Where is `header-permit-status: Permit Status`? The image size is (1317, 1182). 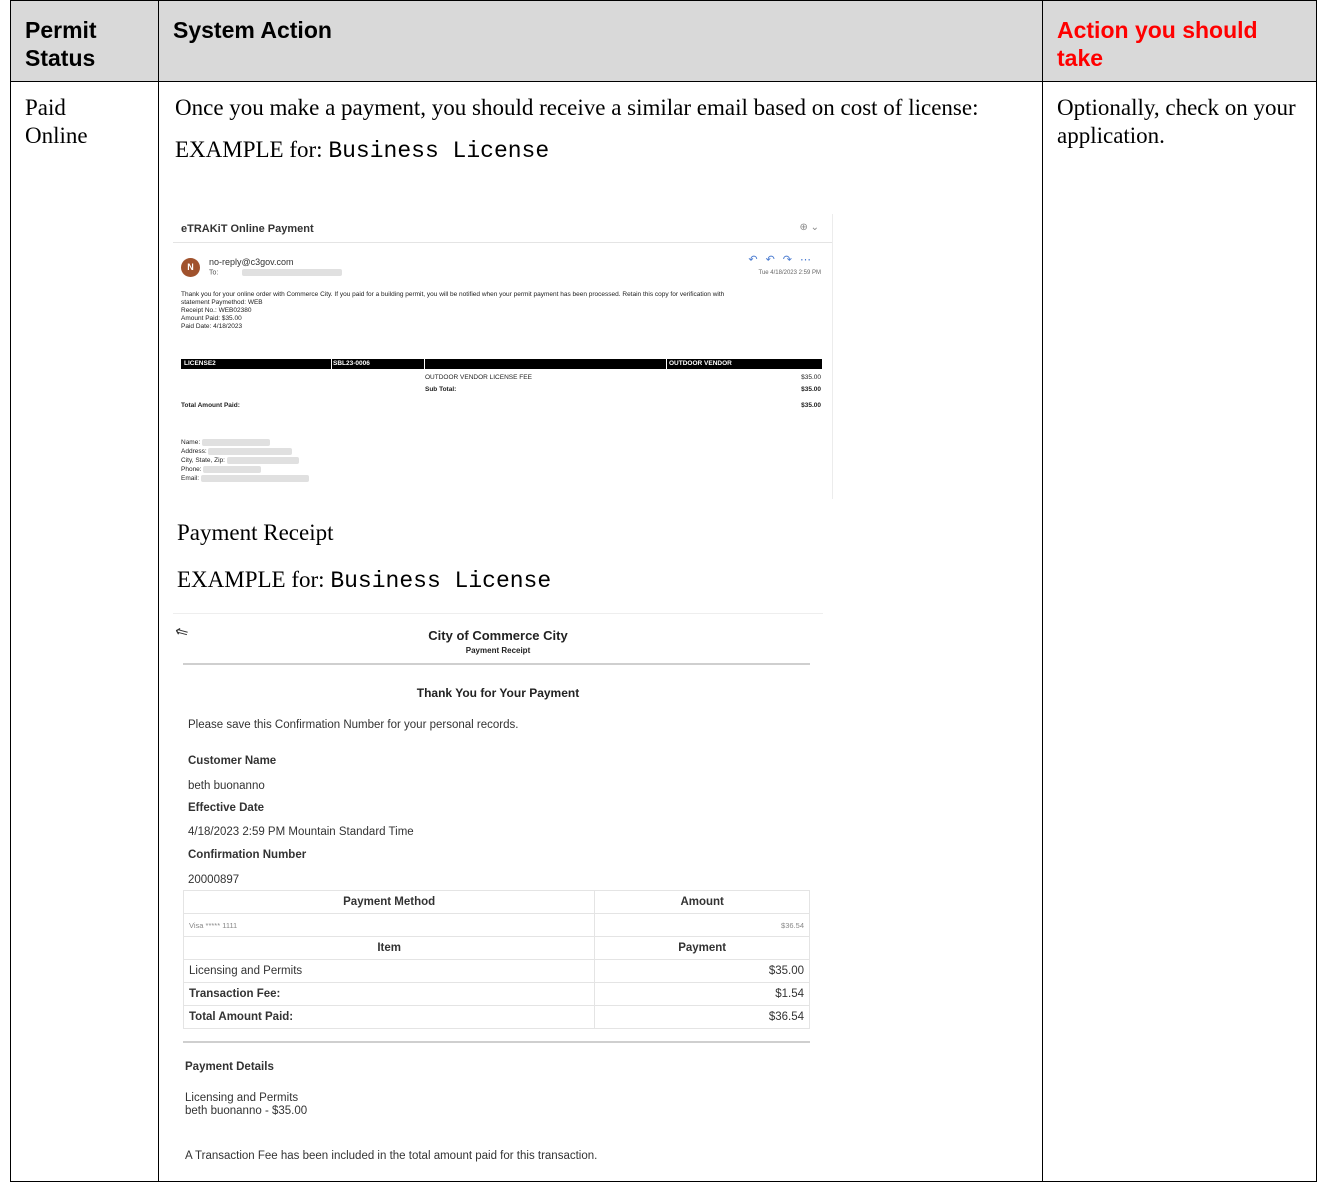 header-permit-status: Permit Status is located at coordinates (84, 41).